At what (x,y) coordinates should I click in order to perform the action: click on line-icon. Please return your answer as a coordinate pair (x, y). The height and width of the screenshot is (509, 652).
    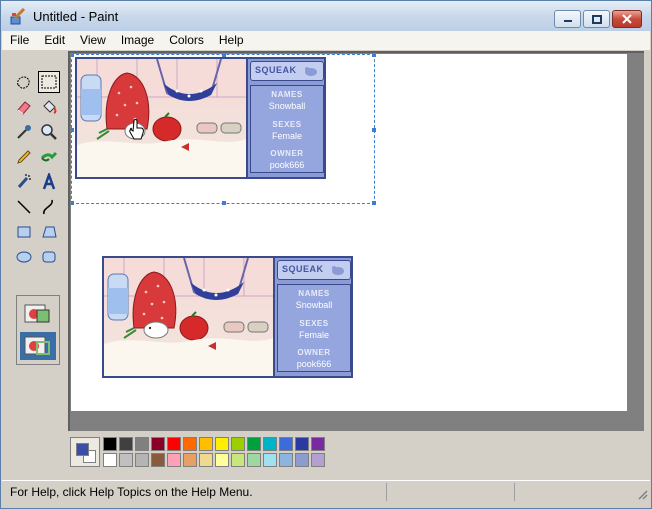
    Looking at the image, I should click on (24, 207).